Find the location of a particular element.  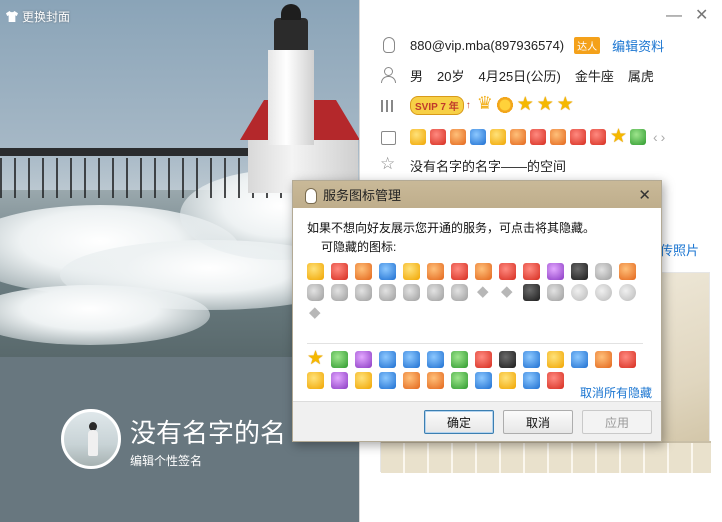

hideable-icons-grid is located at coordinates (477, 292).